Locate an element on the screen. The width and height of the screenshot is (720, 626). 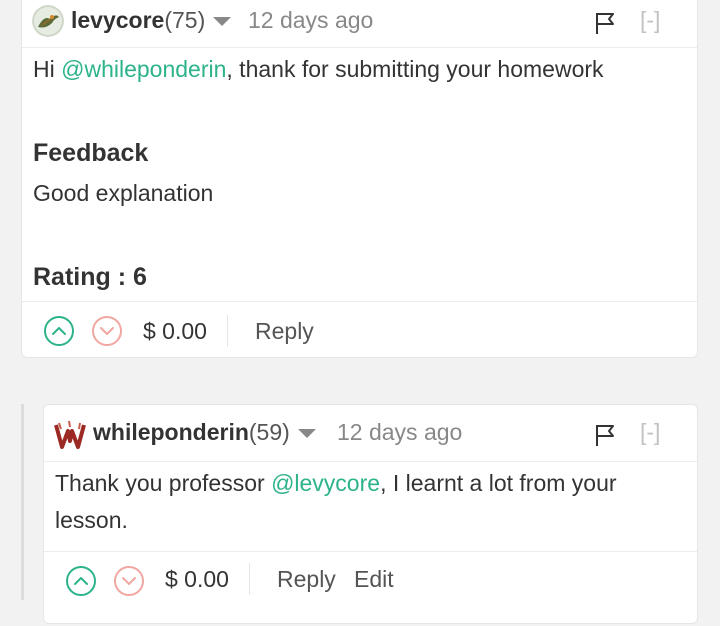
comment-footer: $ 0.00 Reply Edit is located at coordinates (370, 588).